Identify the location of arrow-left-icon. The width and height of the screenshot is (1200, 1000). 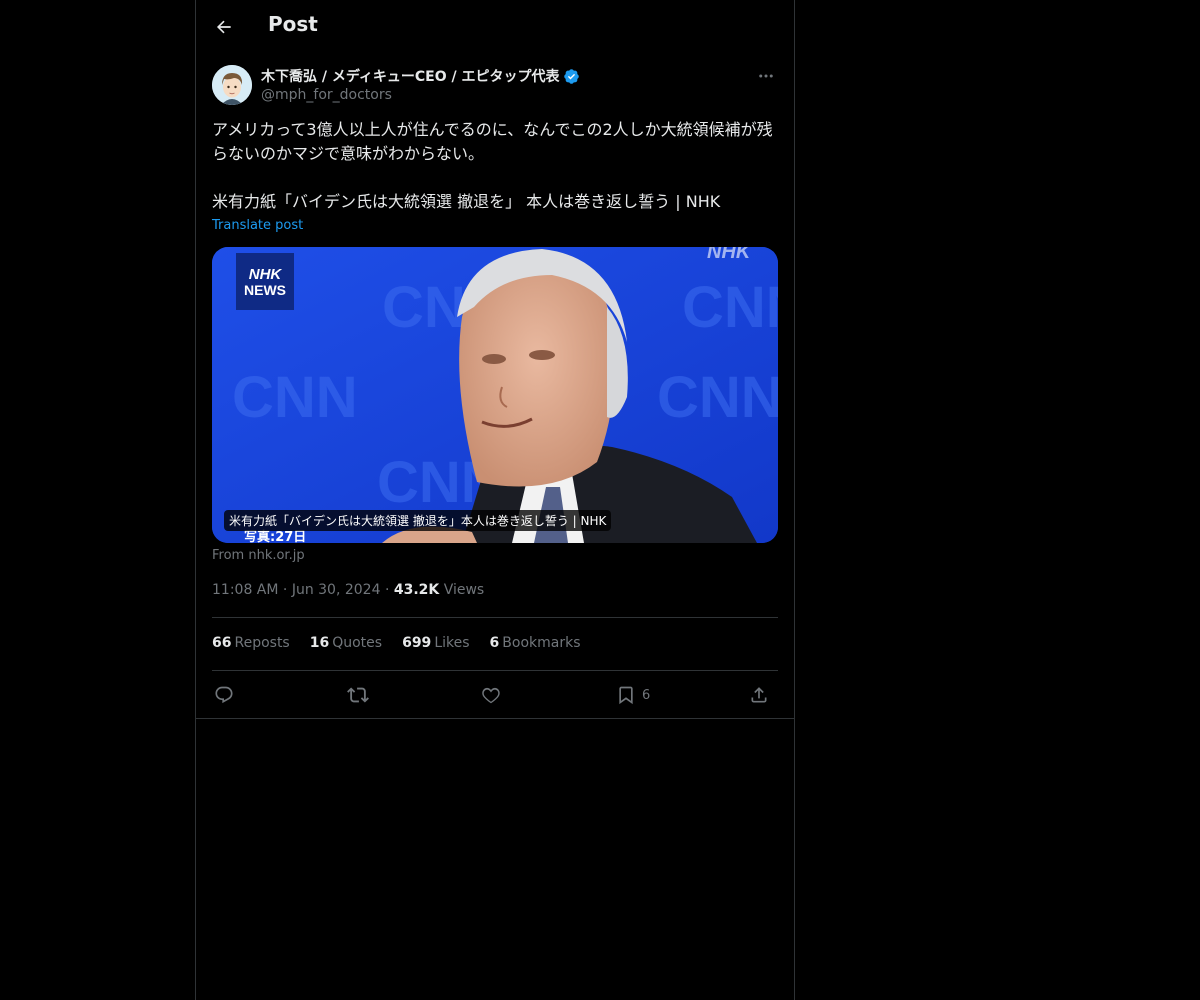
(224, 27).